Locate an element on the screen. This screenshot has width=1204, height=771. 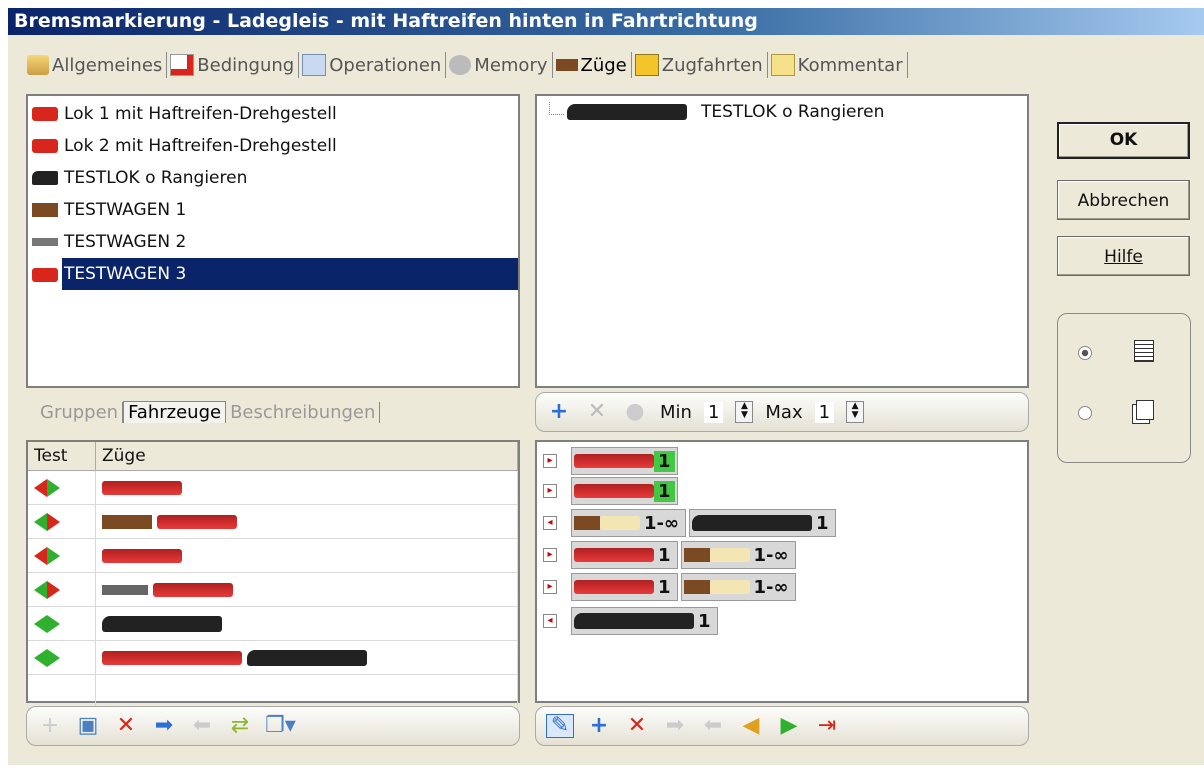
tab-general: Allgemeines is located at coordinates (96, 65).